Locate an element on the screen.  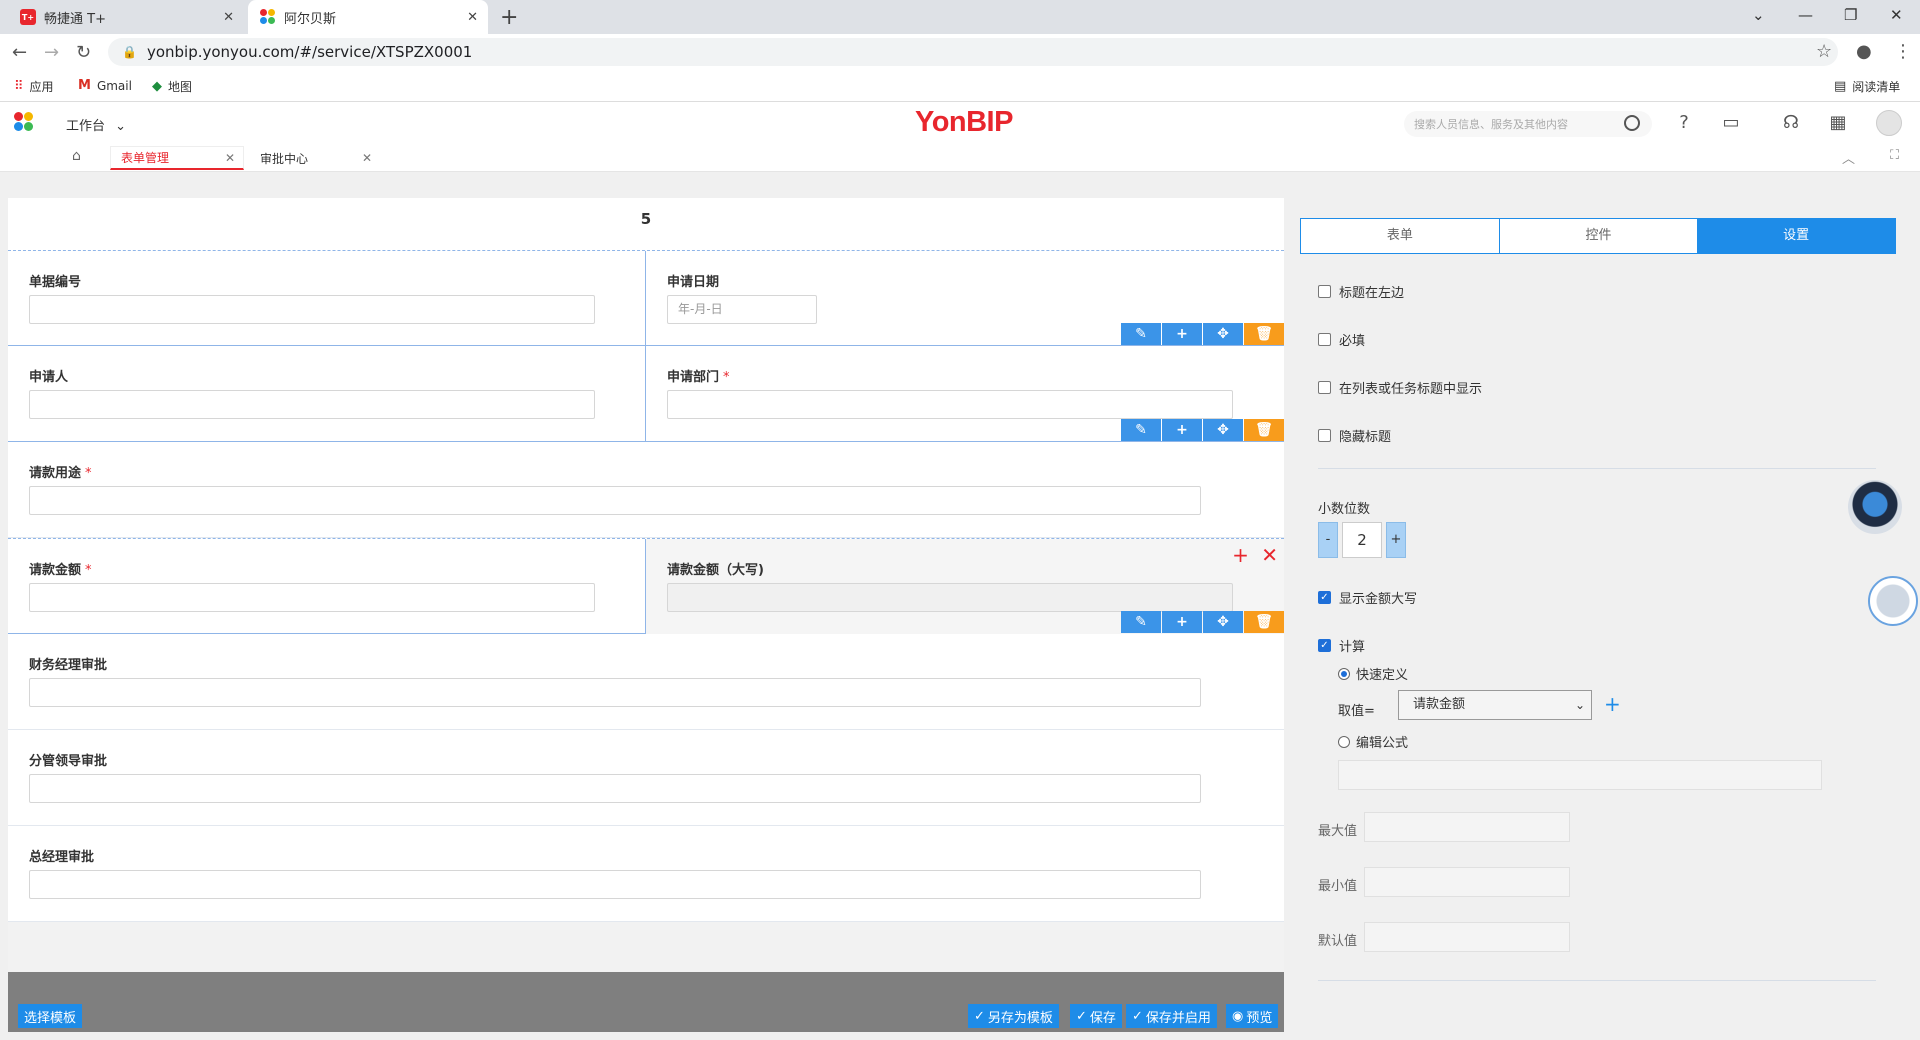
bookmark-star-icon: ☆ is located at coordinates (1824, 51).